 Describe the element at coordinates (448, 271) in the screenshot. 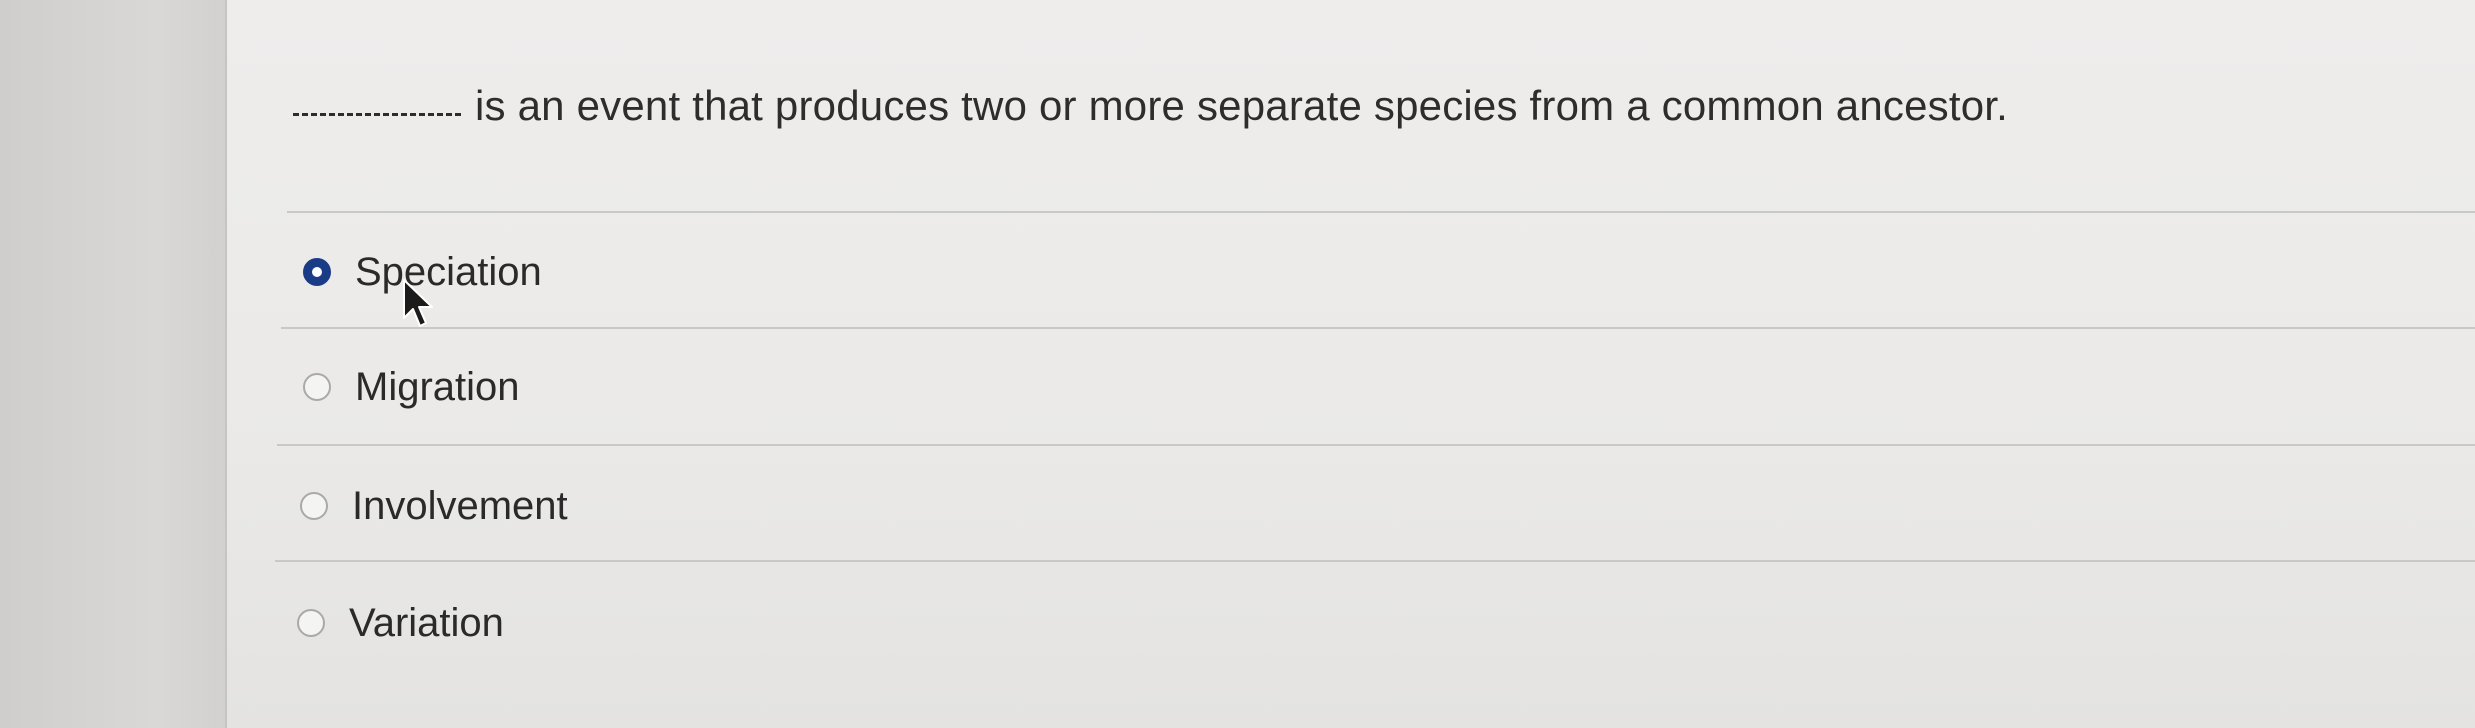

I see `option-label: Speciation` at that location.